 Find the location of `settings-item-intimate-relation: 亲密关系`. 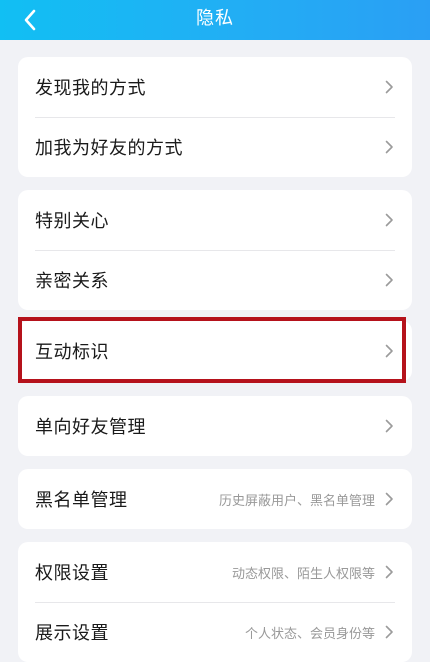

settings-item-intimate-relation: 亲密关系 is located at coordinates (215, 280).